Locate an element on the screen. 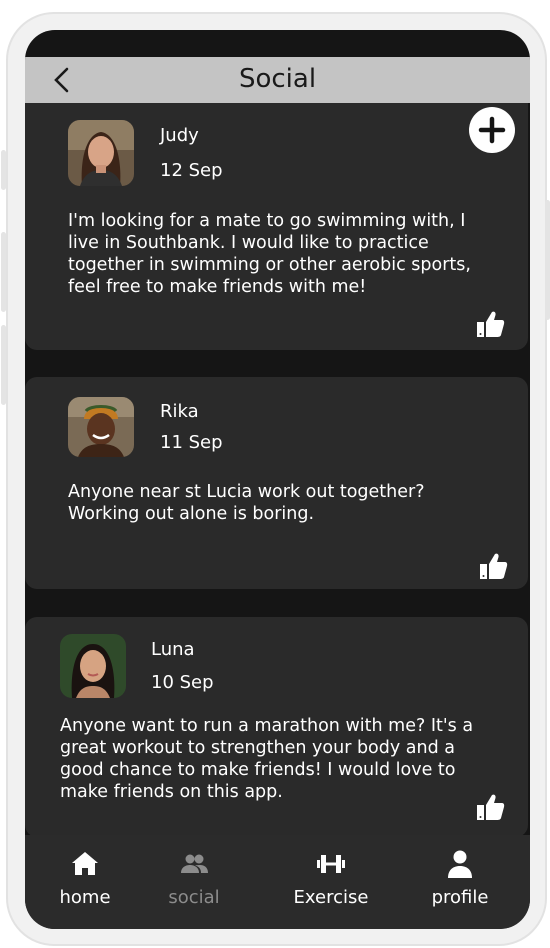  app-header: Social is located at coordinates (277, 80).